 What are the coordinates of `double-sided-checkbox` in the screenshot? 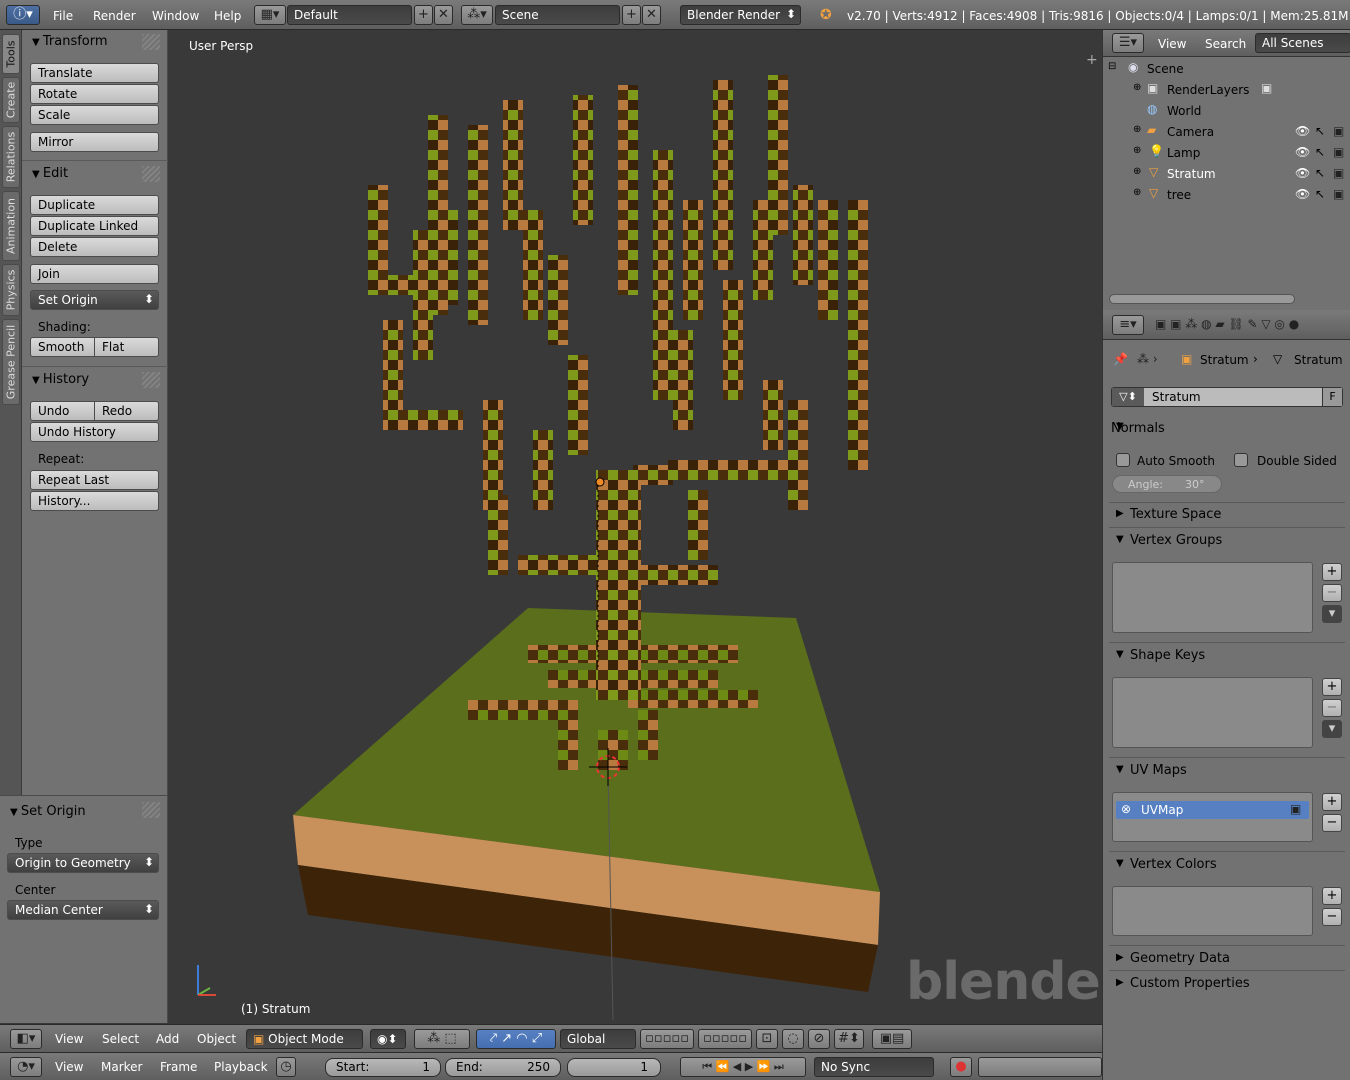 It's located at (1241, 460).